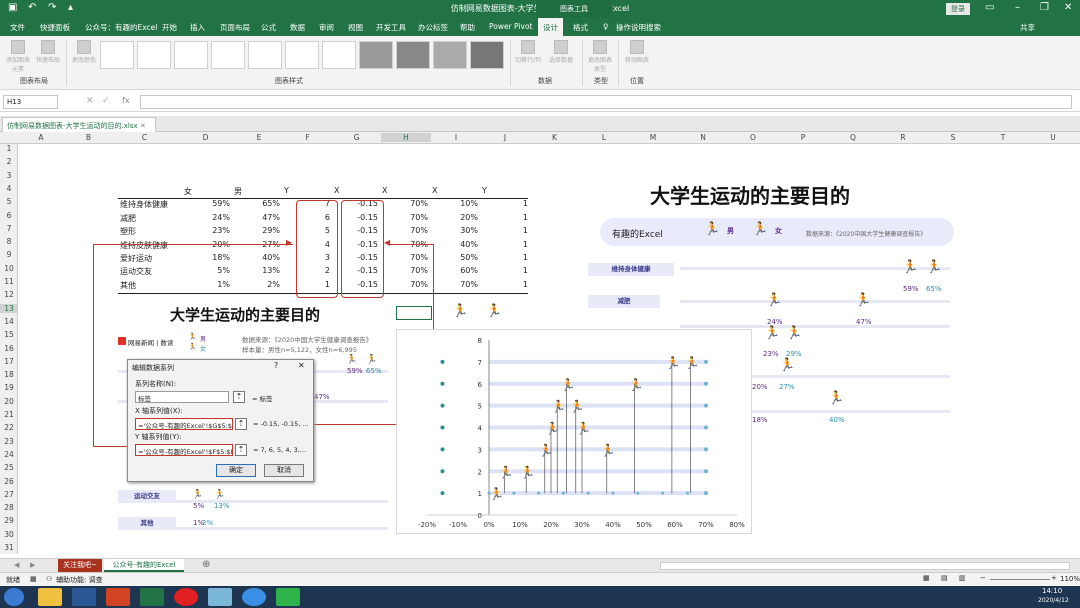  Describe the element at coordinates (9, 321) in the screenshot. I see `row-header-14: 14` at that location.